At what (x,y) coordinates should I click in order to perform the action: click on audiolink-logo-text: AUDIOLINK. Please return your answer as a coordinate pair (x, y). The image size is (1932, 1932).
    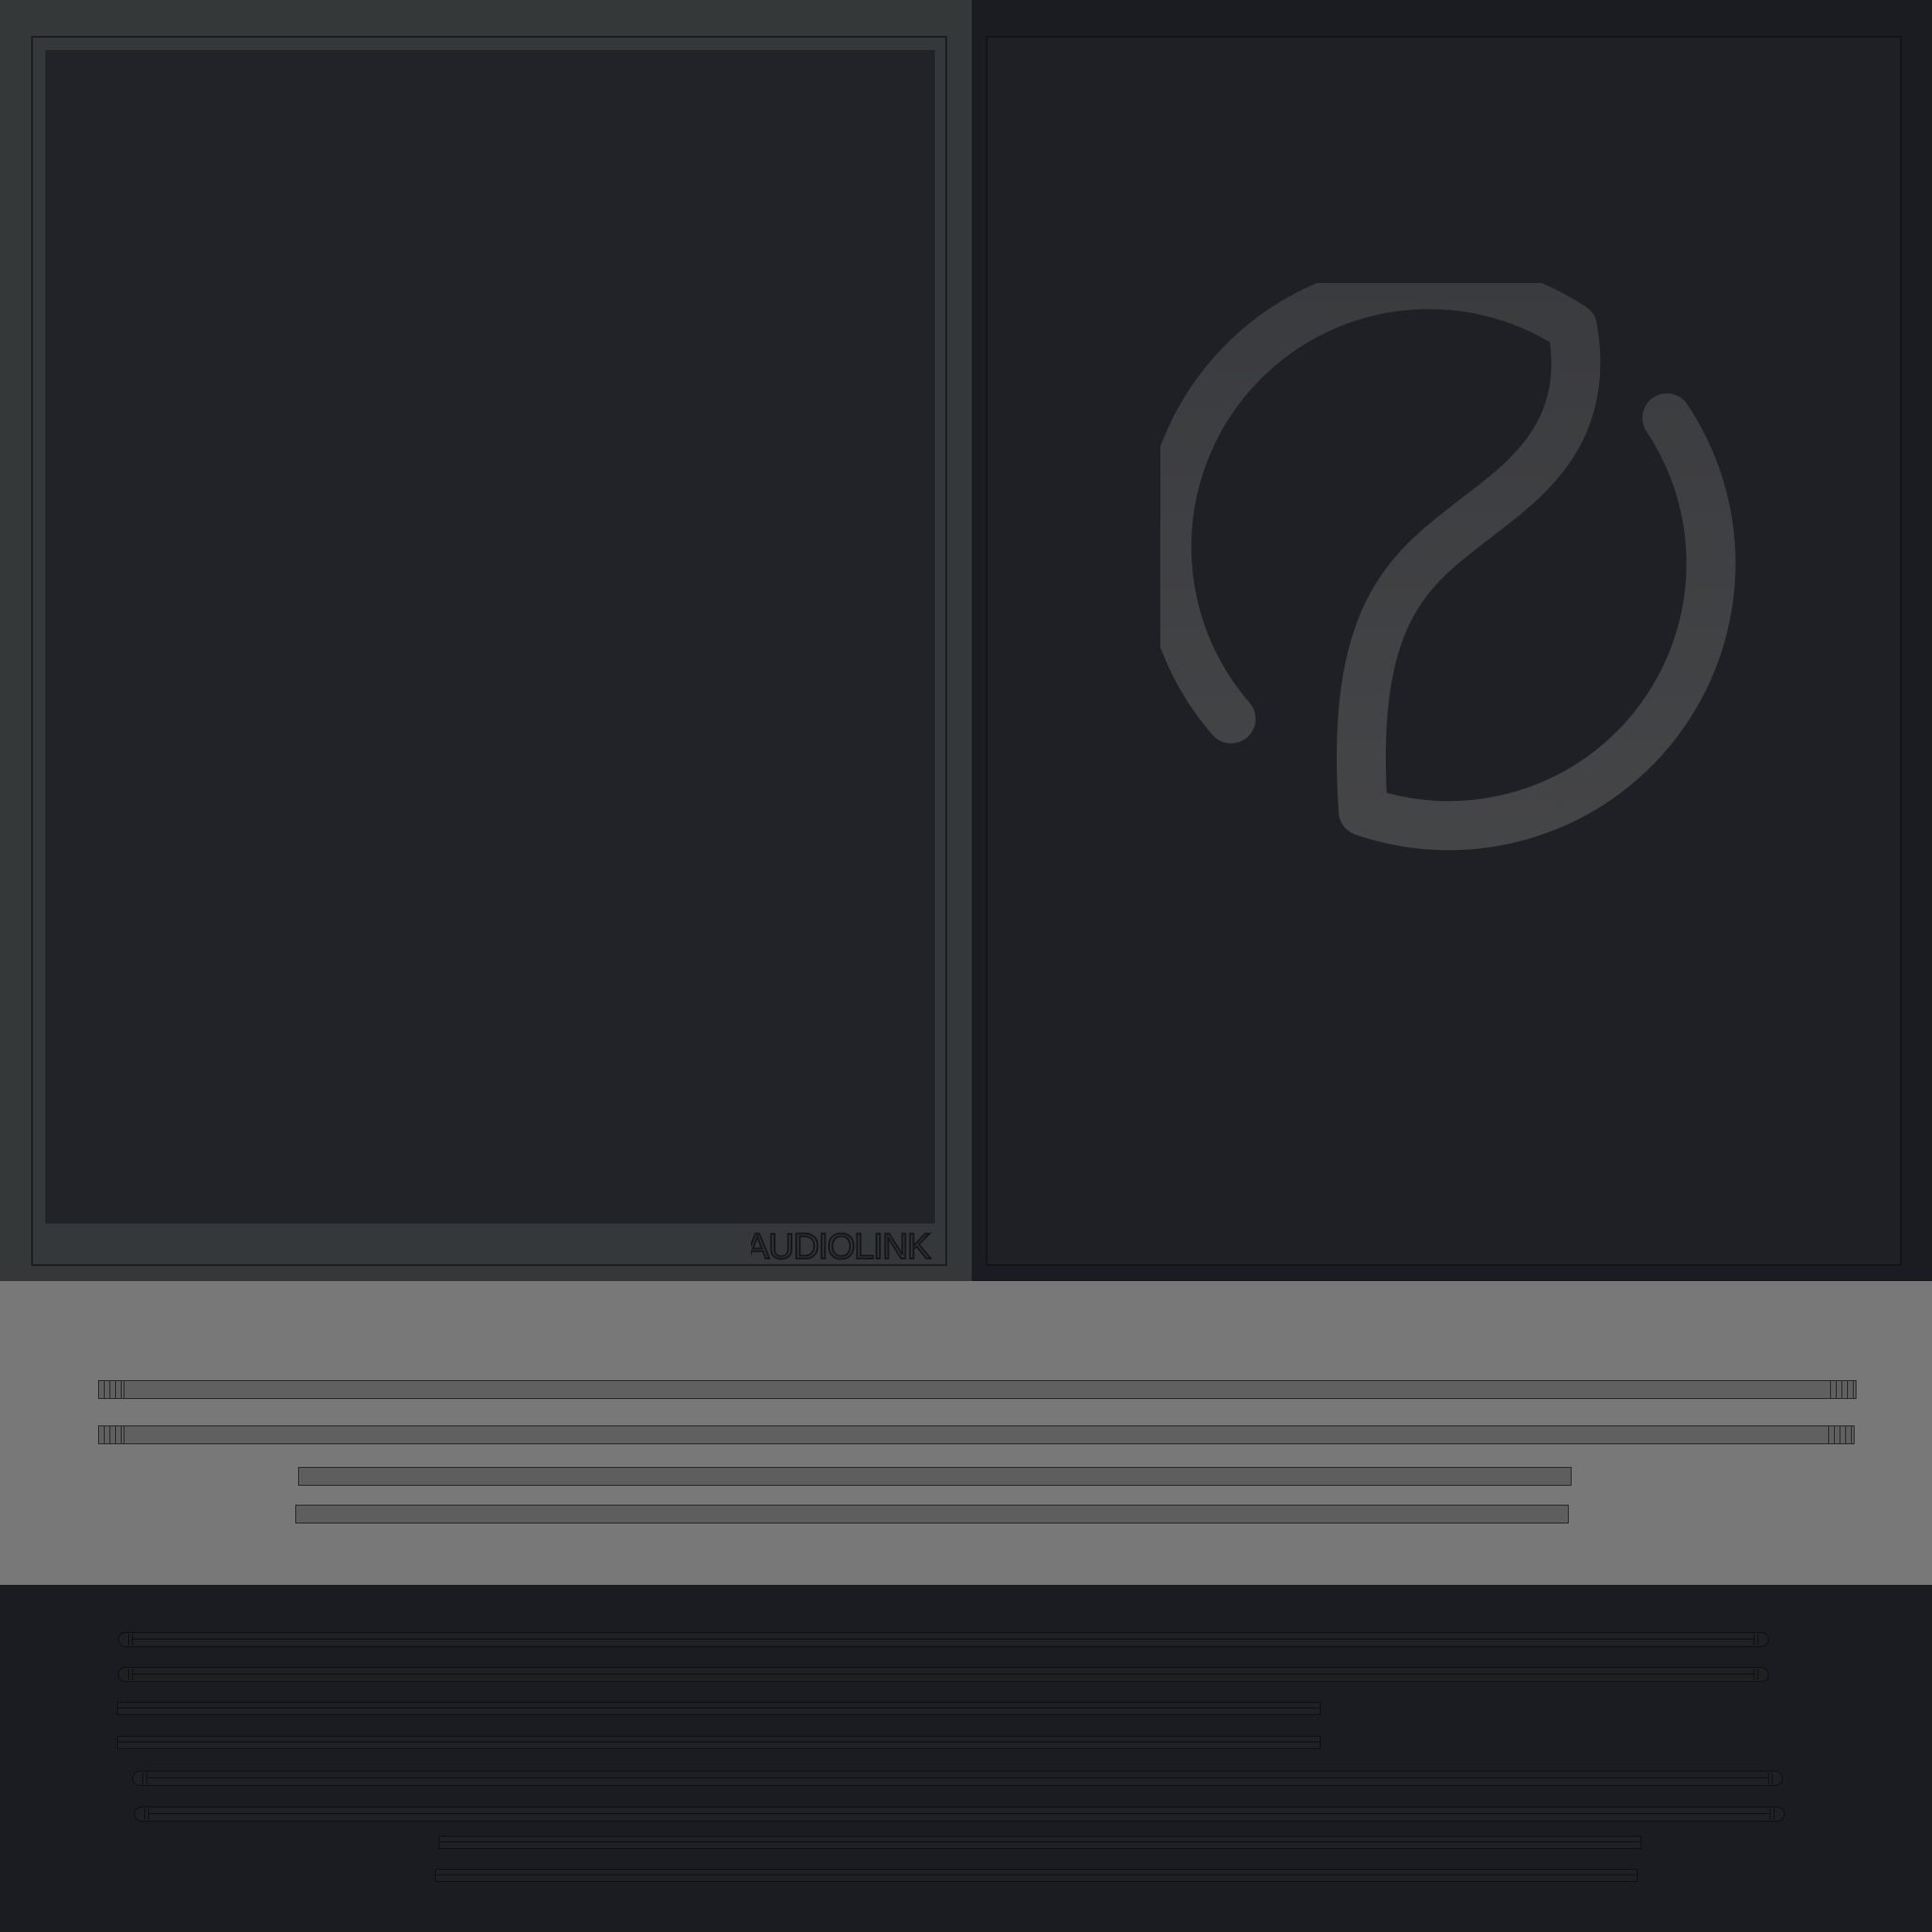
    Looking at the image, I should click on (841, 1245).